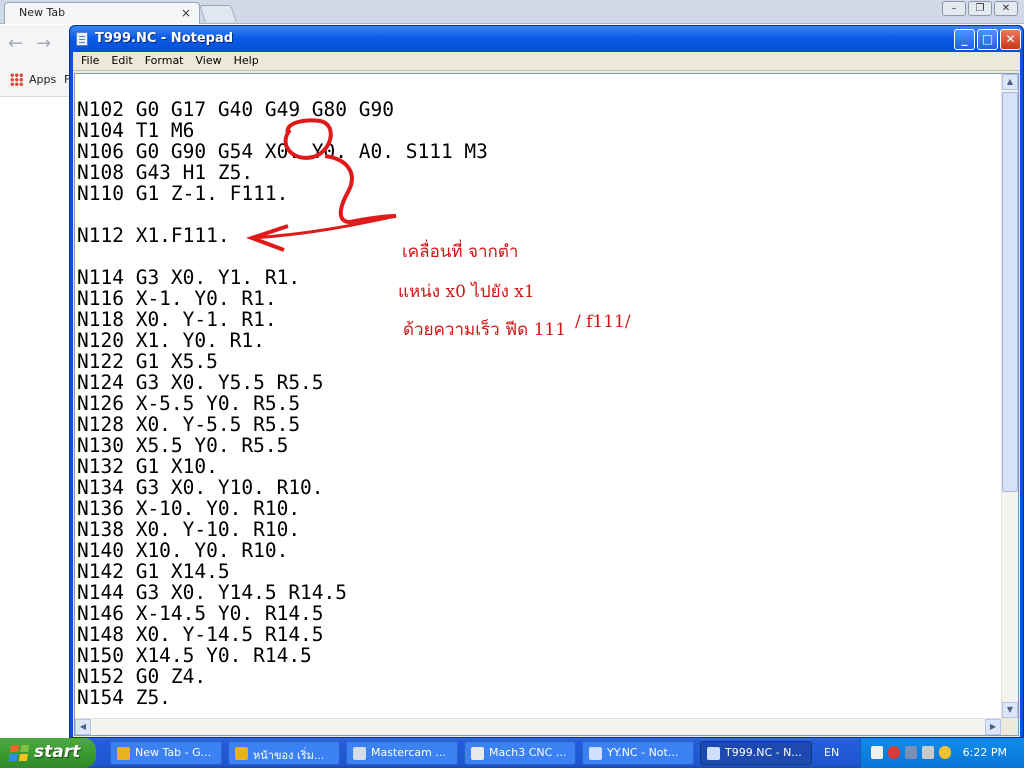 The width and height of the screenshot is (1024, 768). Describe the element at coordinates (1010, 710) in the screenshot. I see `scroll-down-icon: ▼` at that location.